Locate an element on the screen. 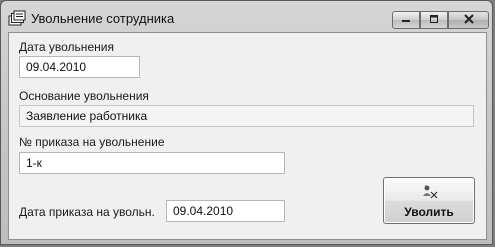  close-icon is located at coordinates (469, 20).